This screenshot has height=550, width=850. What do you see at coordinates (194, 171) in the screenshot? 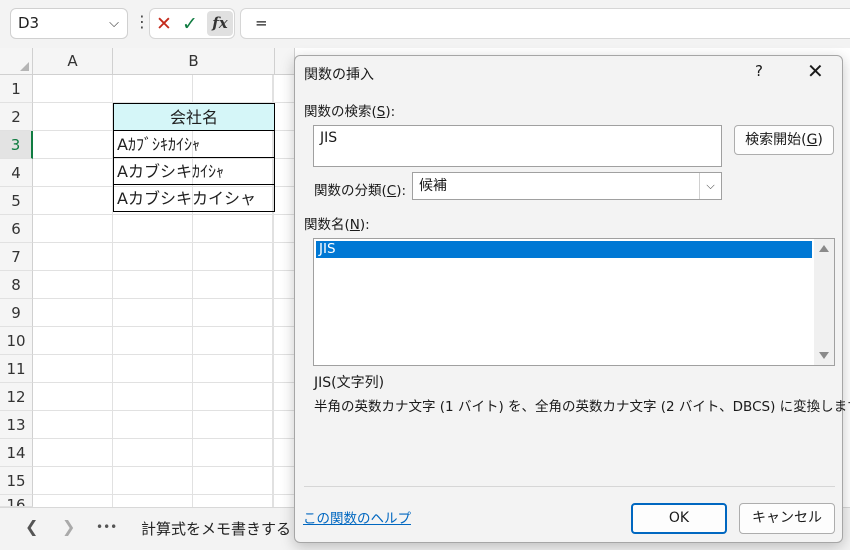
I see `cell-b4: Aカブシキｶｲｼｬ` at bounding box center [194, 171].